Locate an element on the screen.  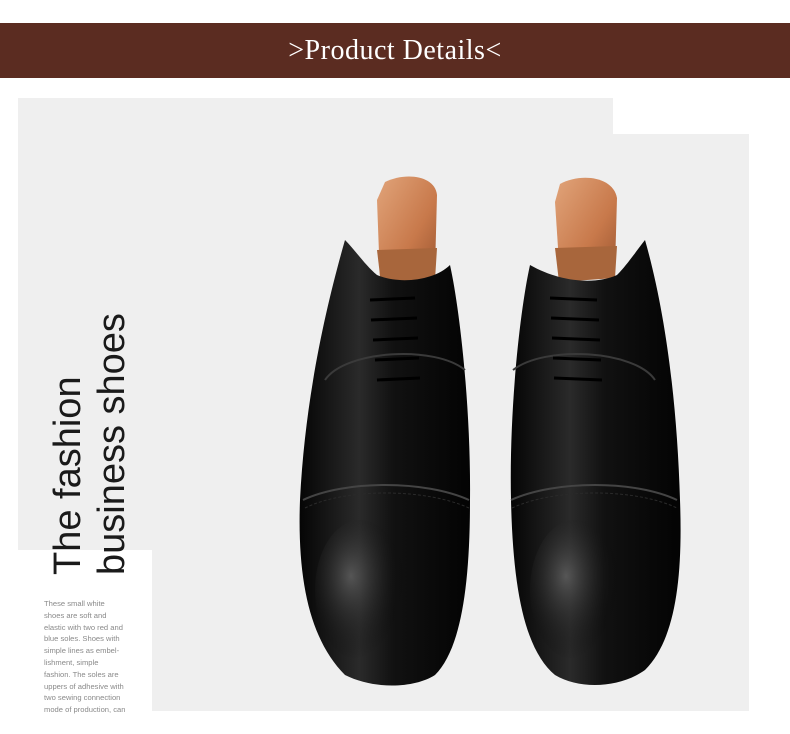
description-line: These small white is located at coordinates (74, 603).